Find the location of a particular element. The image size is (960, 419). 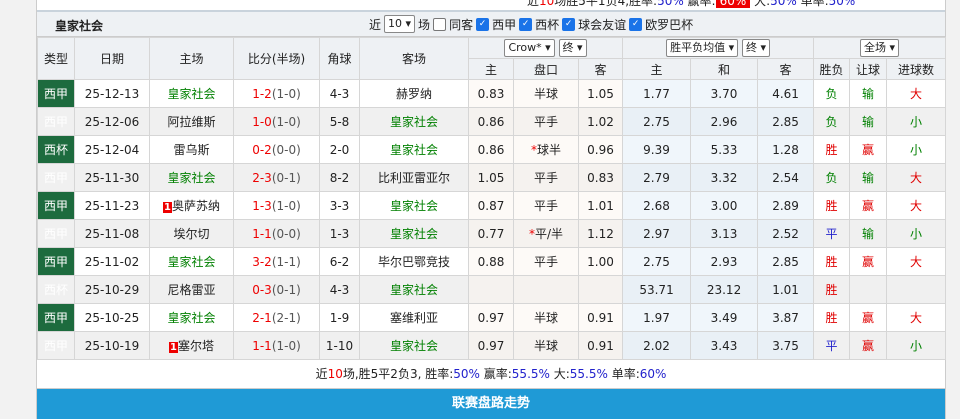

handicap-line: *平/半 is located at coordinates (546, 233).